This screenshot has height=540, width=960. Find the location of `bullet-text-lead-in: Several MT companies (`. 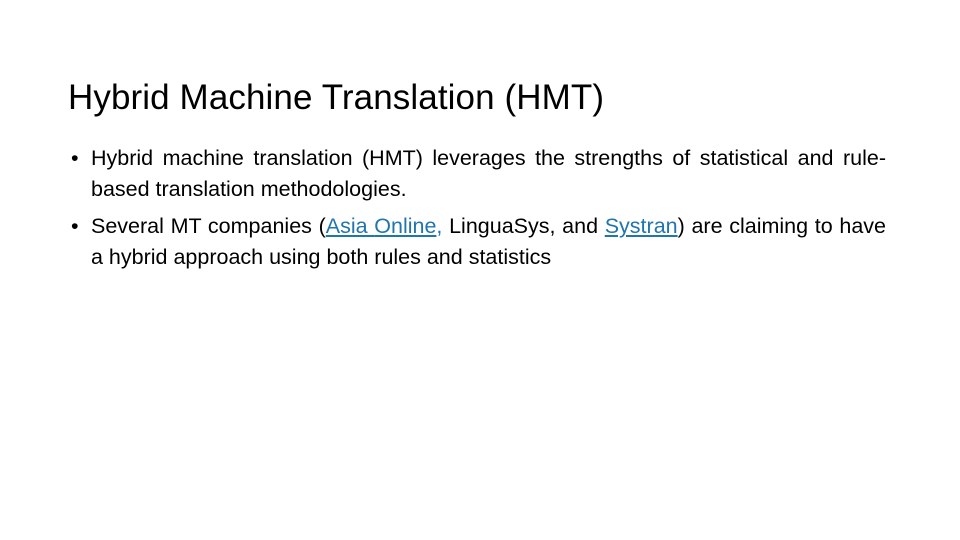

bullet-text-lead-in: Several MT companies ( is located at coordinates (208, 226).